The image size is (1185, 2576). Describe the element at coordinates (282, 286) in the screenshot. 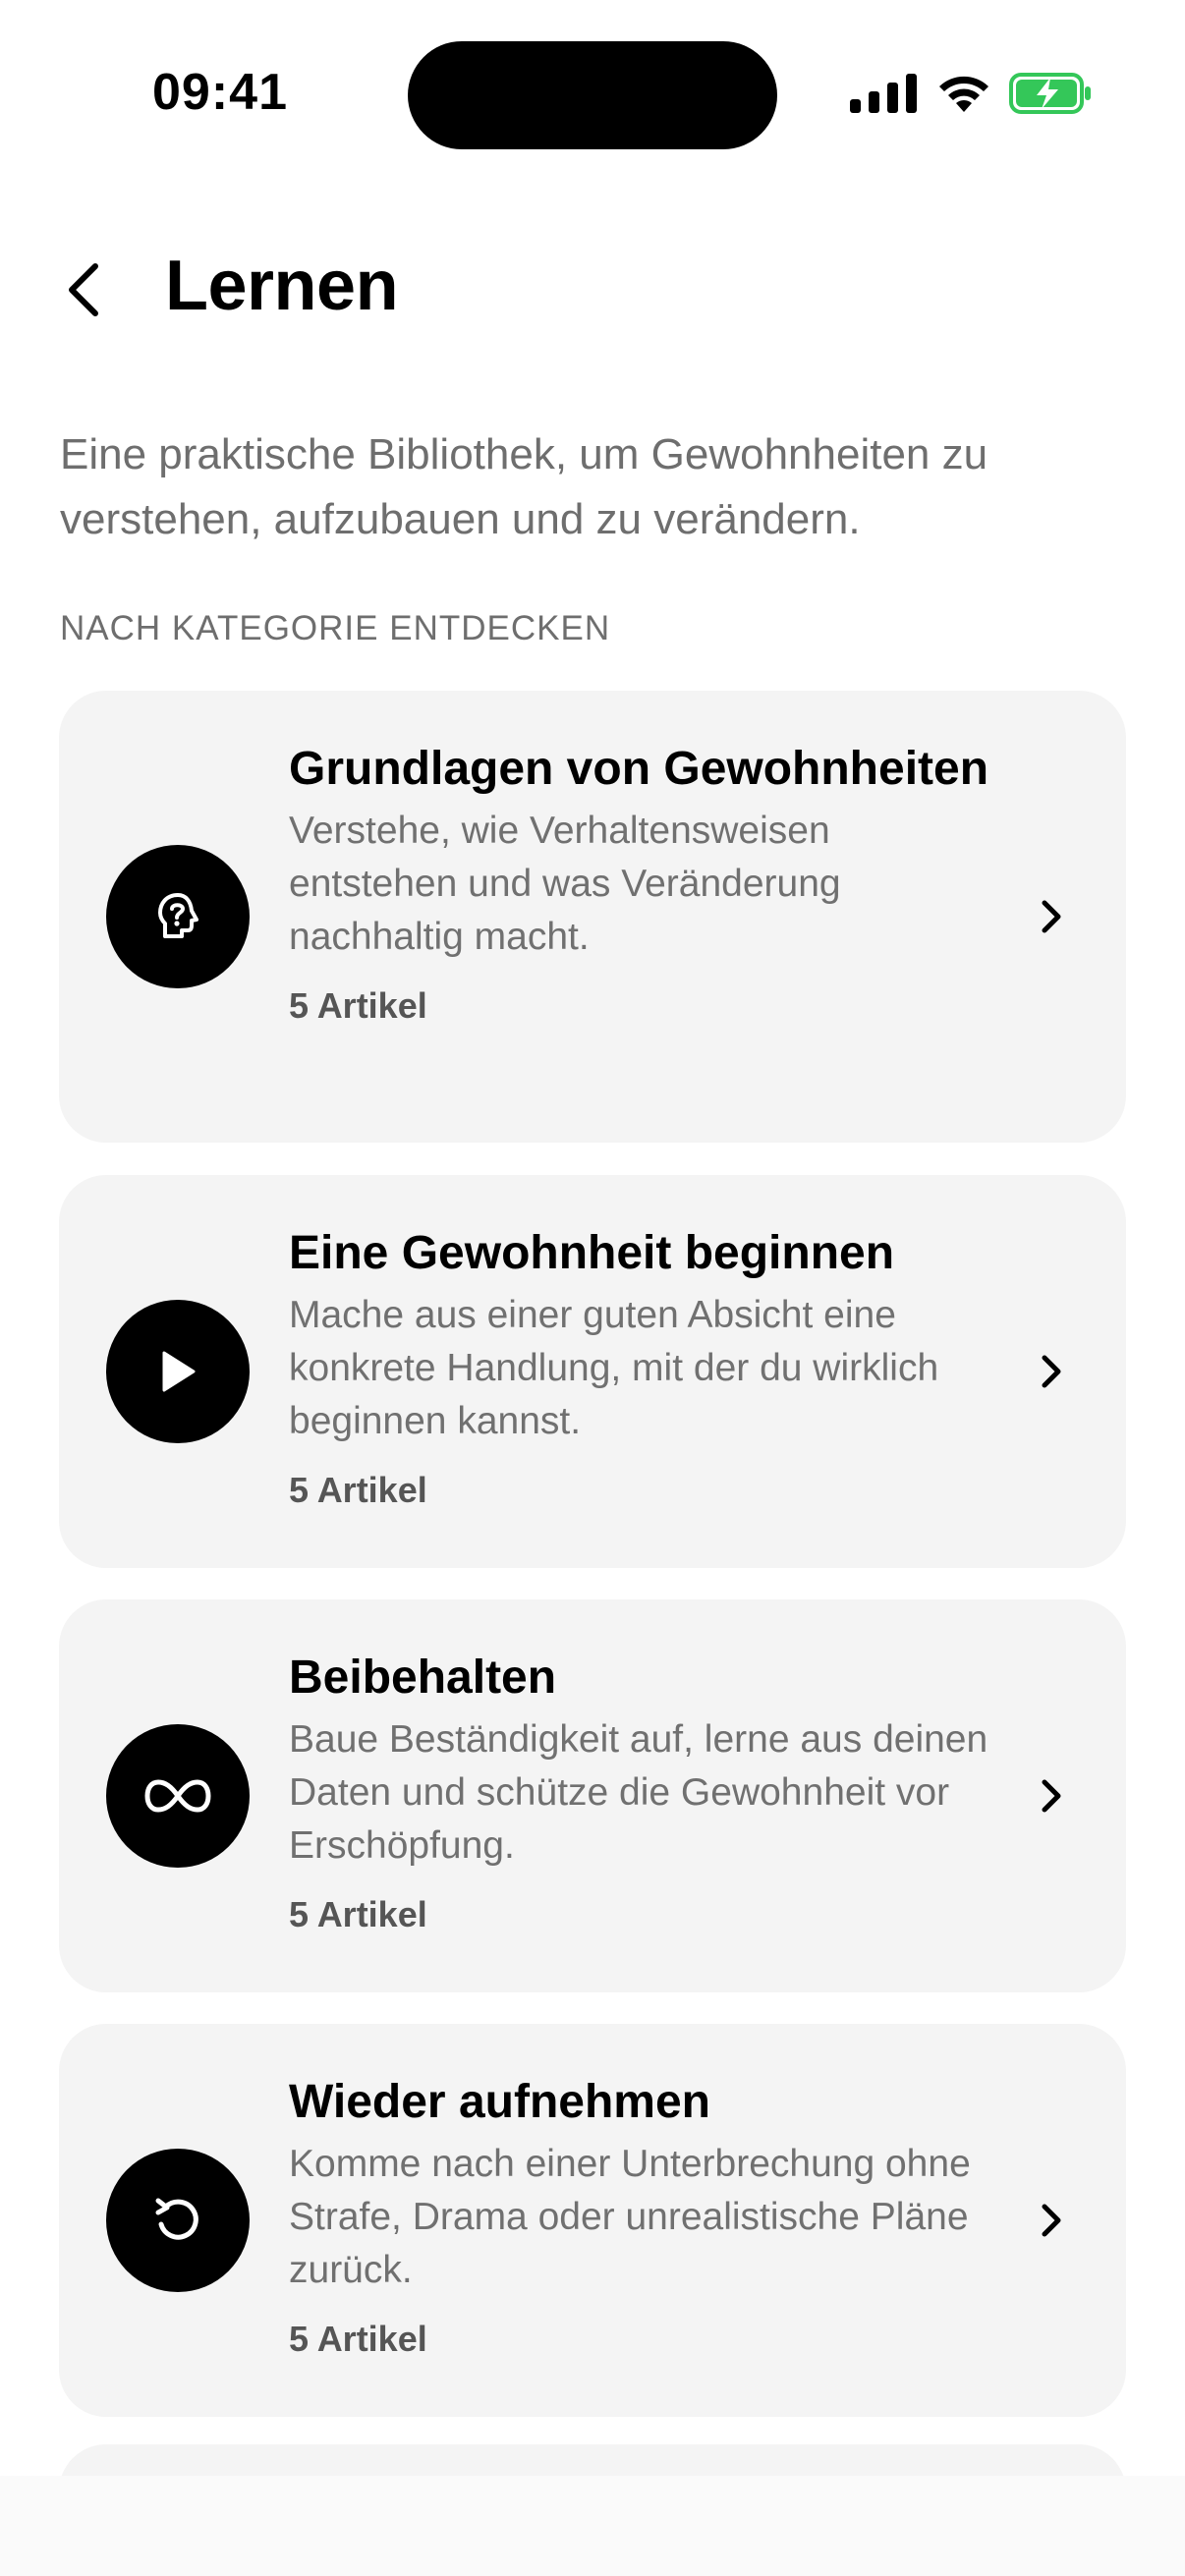

I see `page-title: Lernen` at that location.